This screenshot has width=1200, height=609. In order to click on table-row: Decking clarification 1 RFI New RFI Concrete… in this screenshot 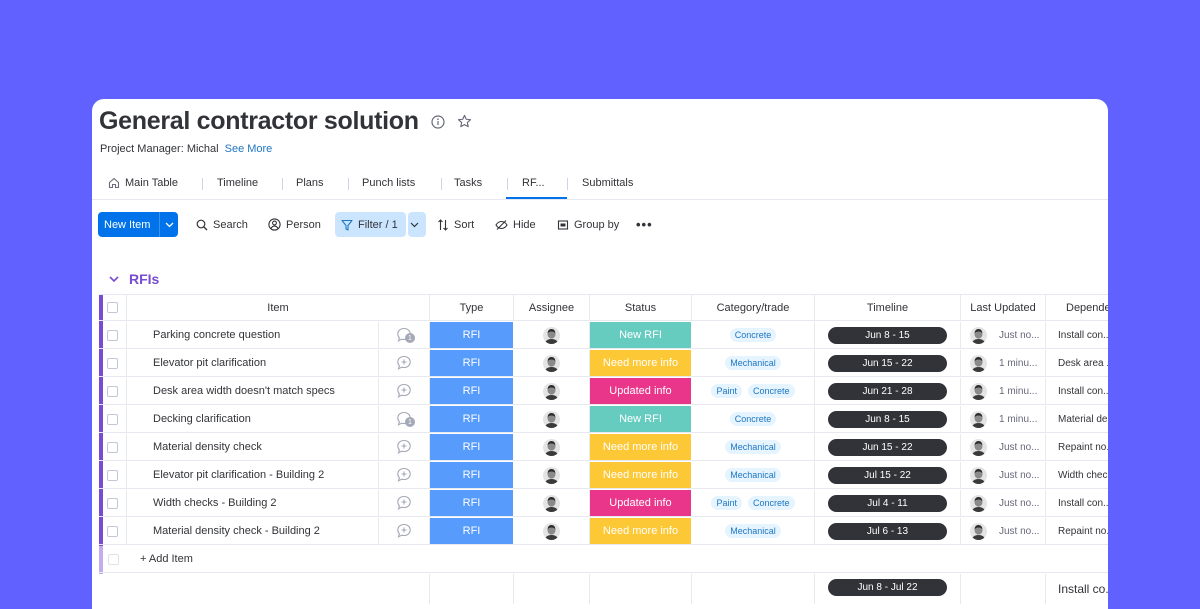, I will do `click(603, 420)`.